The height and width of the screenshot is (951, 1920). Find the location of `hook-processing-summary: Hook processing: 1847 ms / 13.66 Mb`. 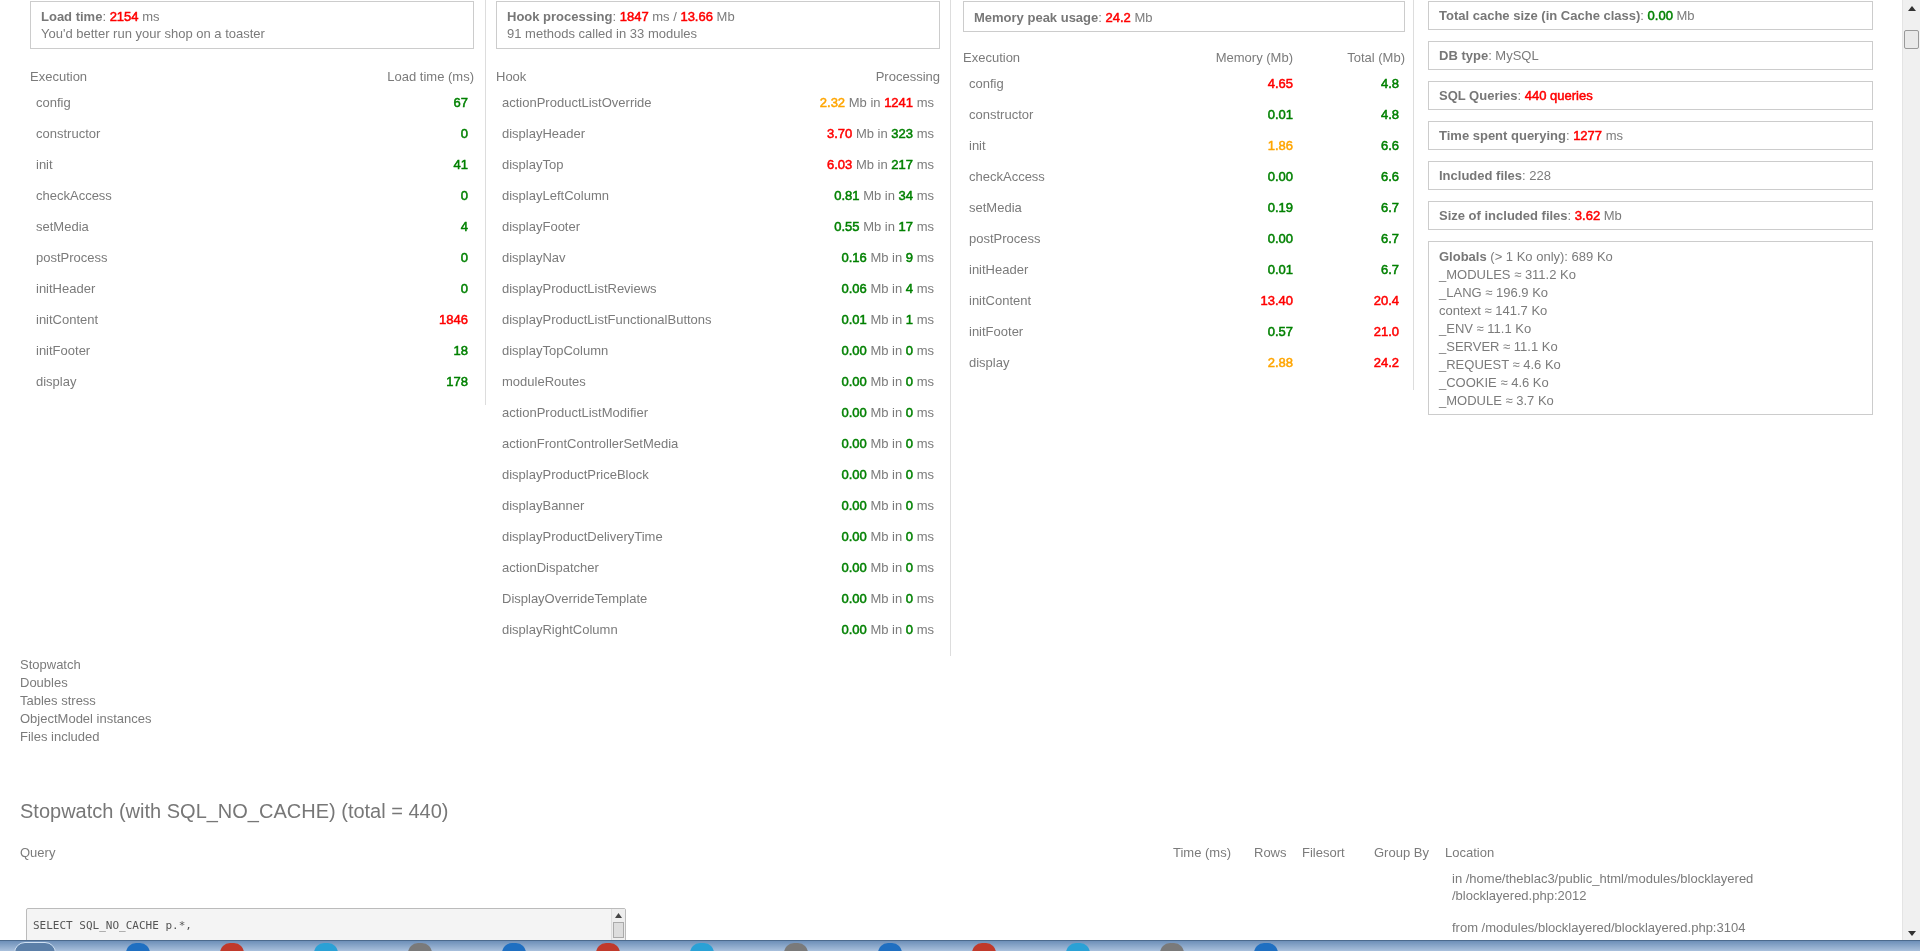

hook-processing-summary: Hook processing: 1847 ms / 13.66 Mb is located at coordinates (621, 16).